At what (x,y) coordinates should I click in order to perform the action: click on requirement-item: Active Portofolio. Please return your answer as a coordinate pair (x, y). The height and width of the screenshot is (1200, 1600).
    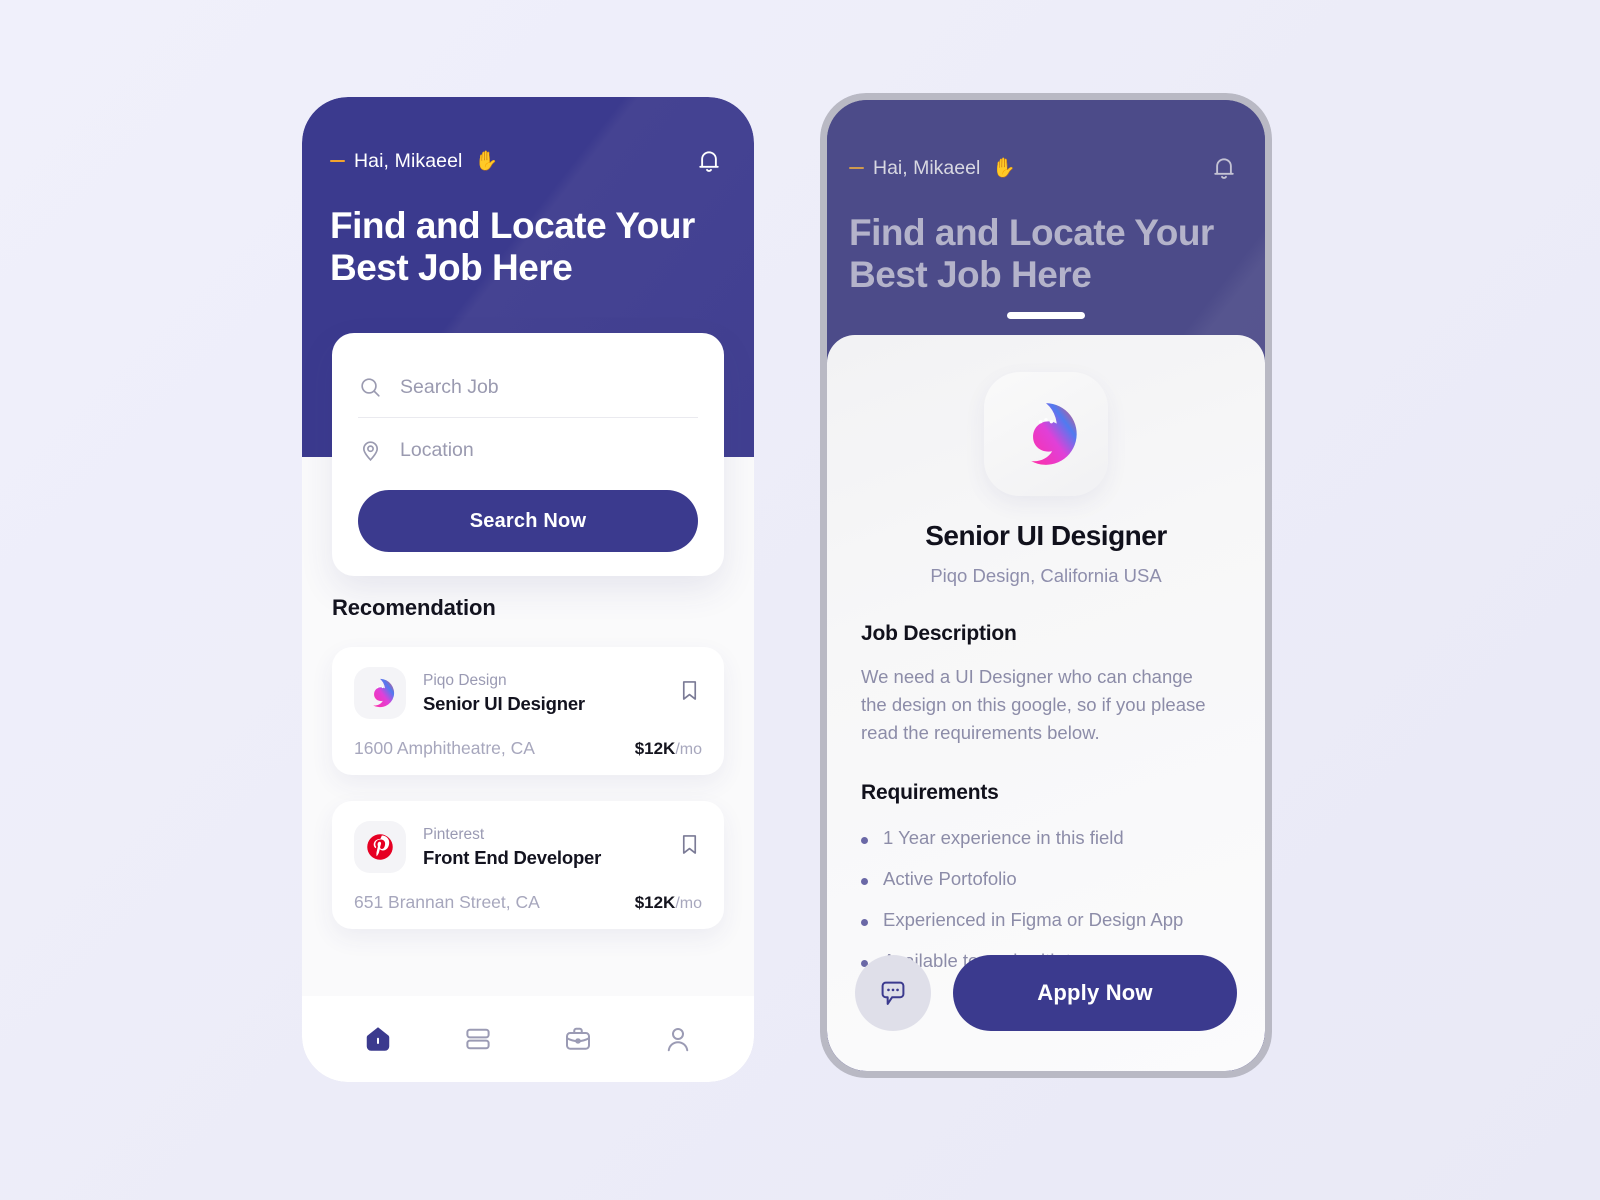
    Looking at the image, I should click on (1048, 879).